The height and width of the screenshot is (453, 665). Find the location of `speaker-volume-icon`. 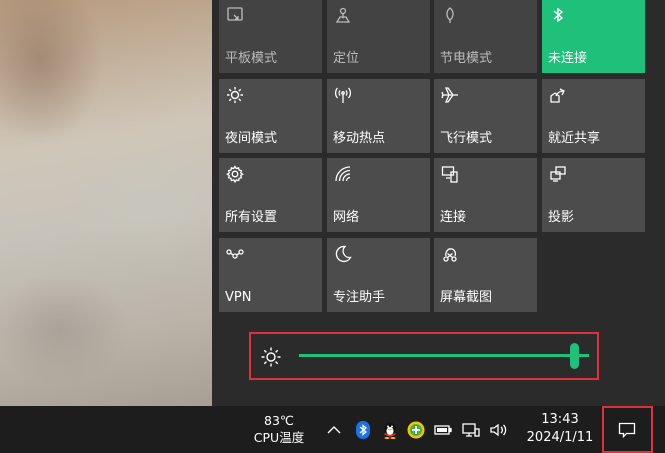

speaker-volume-icon is located at coordinates (498, 430).